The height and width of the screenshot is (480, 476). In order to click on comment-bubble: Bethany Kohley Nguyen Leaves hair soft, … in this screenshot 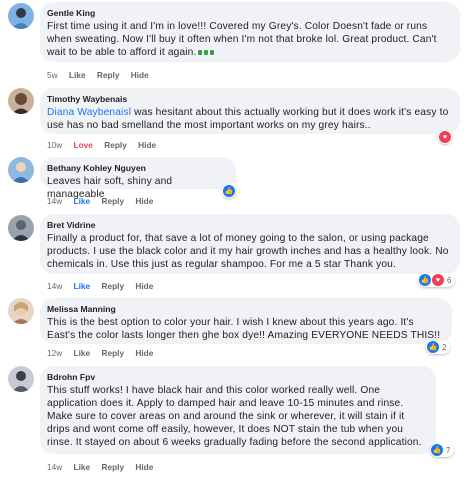, I will do `click(138, 178)`.